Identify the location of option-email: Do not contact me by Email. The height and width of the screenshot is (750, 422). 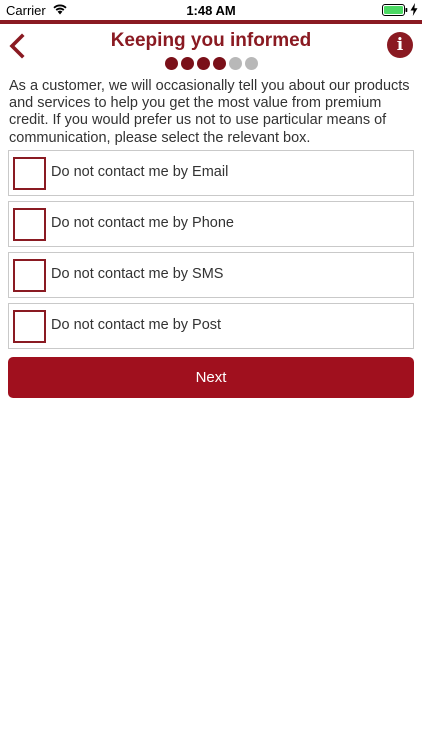
(211, 173).